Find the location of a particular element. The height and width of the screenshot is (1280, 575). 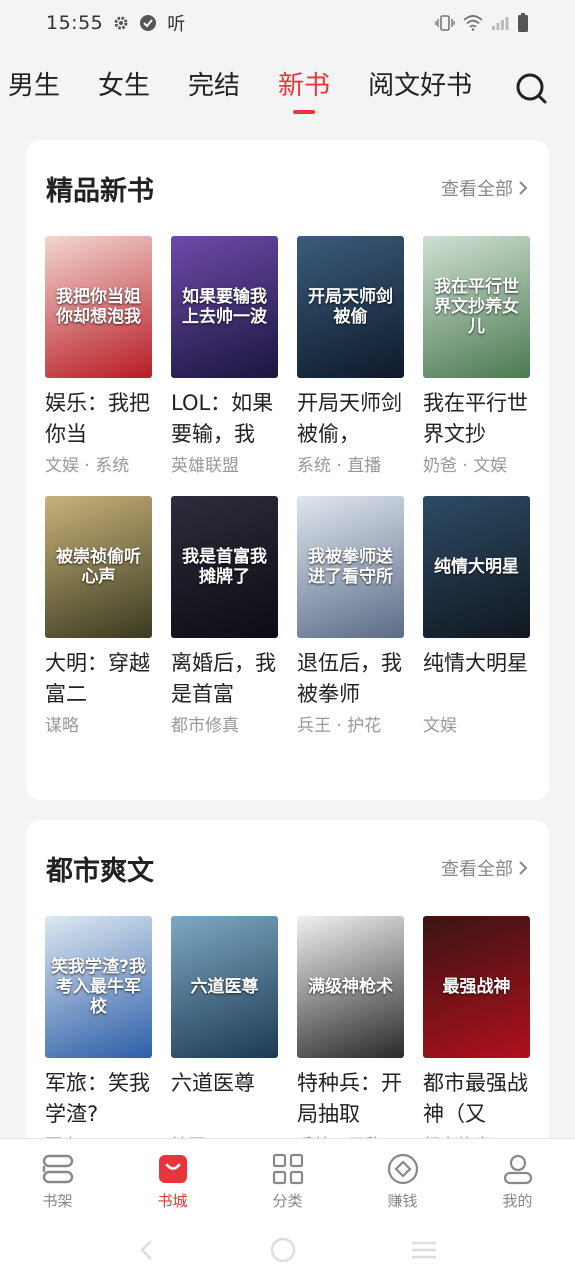

tab-categories: 分类 is located at coordinates (287, 1181).